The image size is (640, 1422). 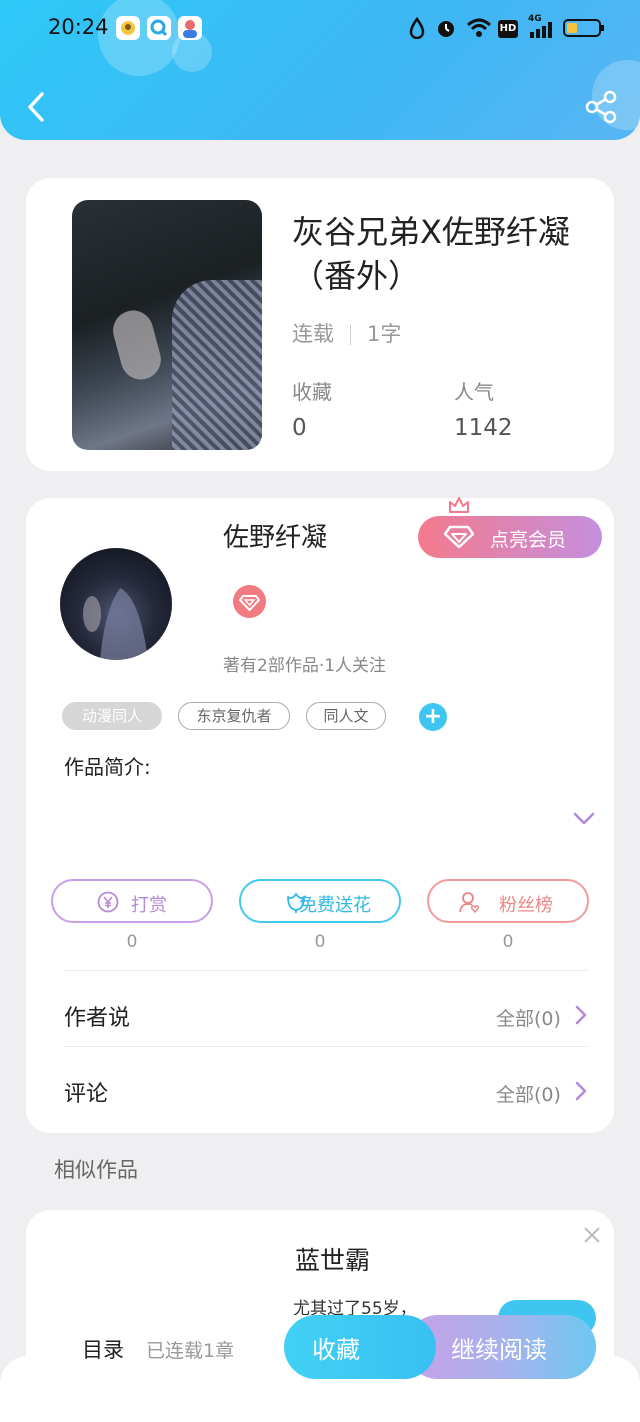 I want to click on favorite-label: 收藏, so click(x=336, y=1350).